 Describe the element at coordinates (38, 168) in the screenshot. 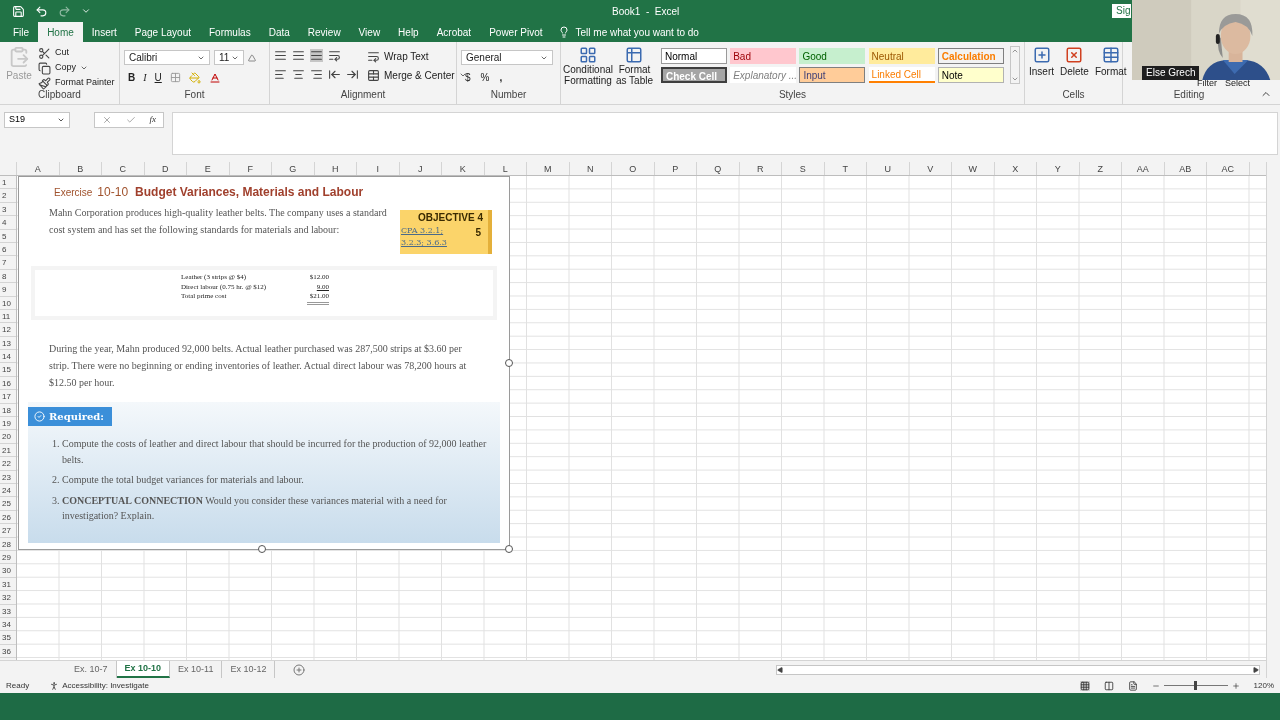

I see `column-header: A` at that location.